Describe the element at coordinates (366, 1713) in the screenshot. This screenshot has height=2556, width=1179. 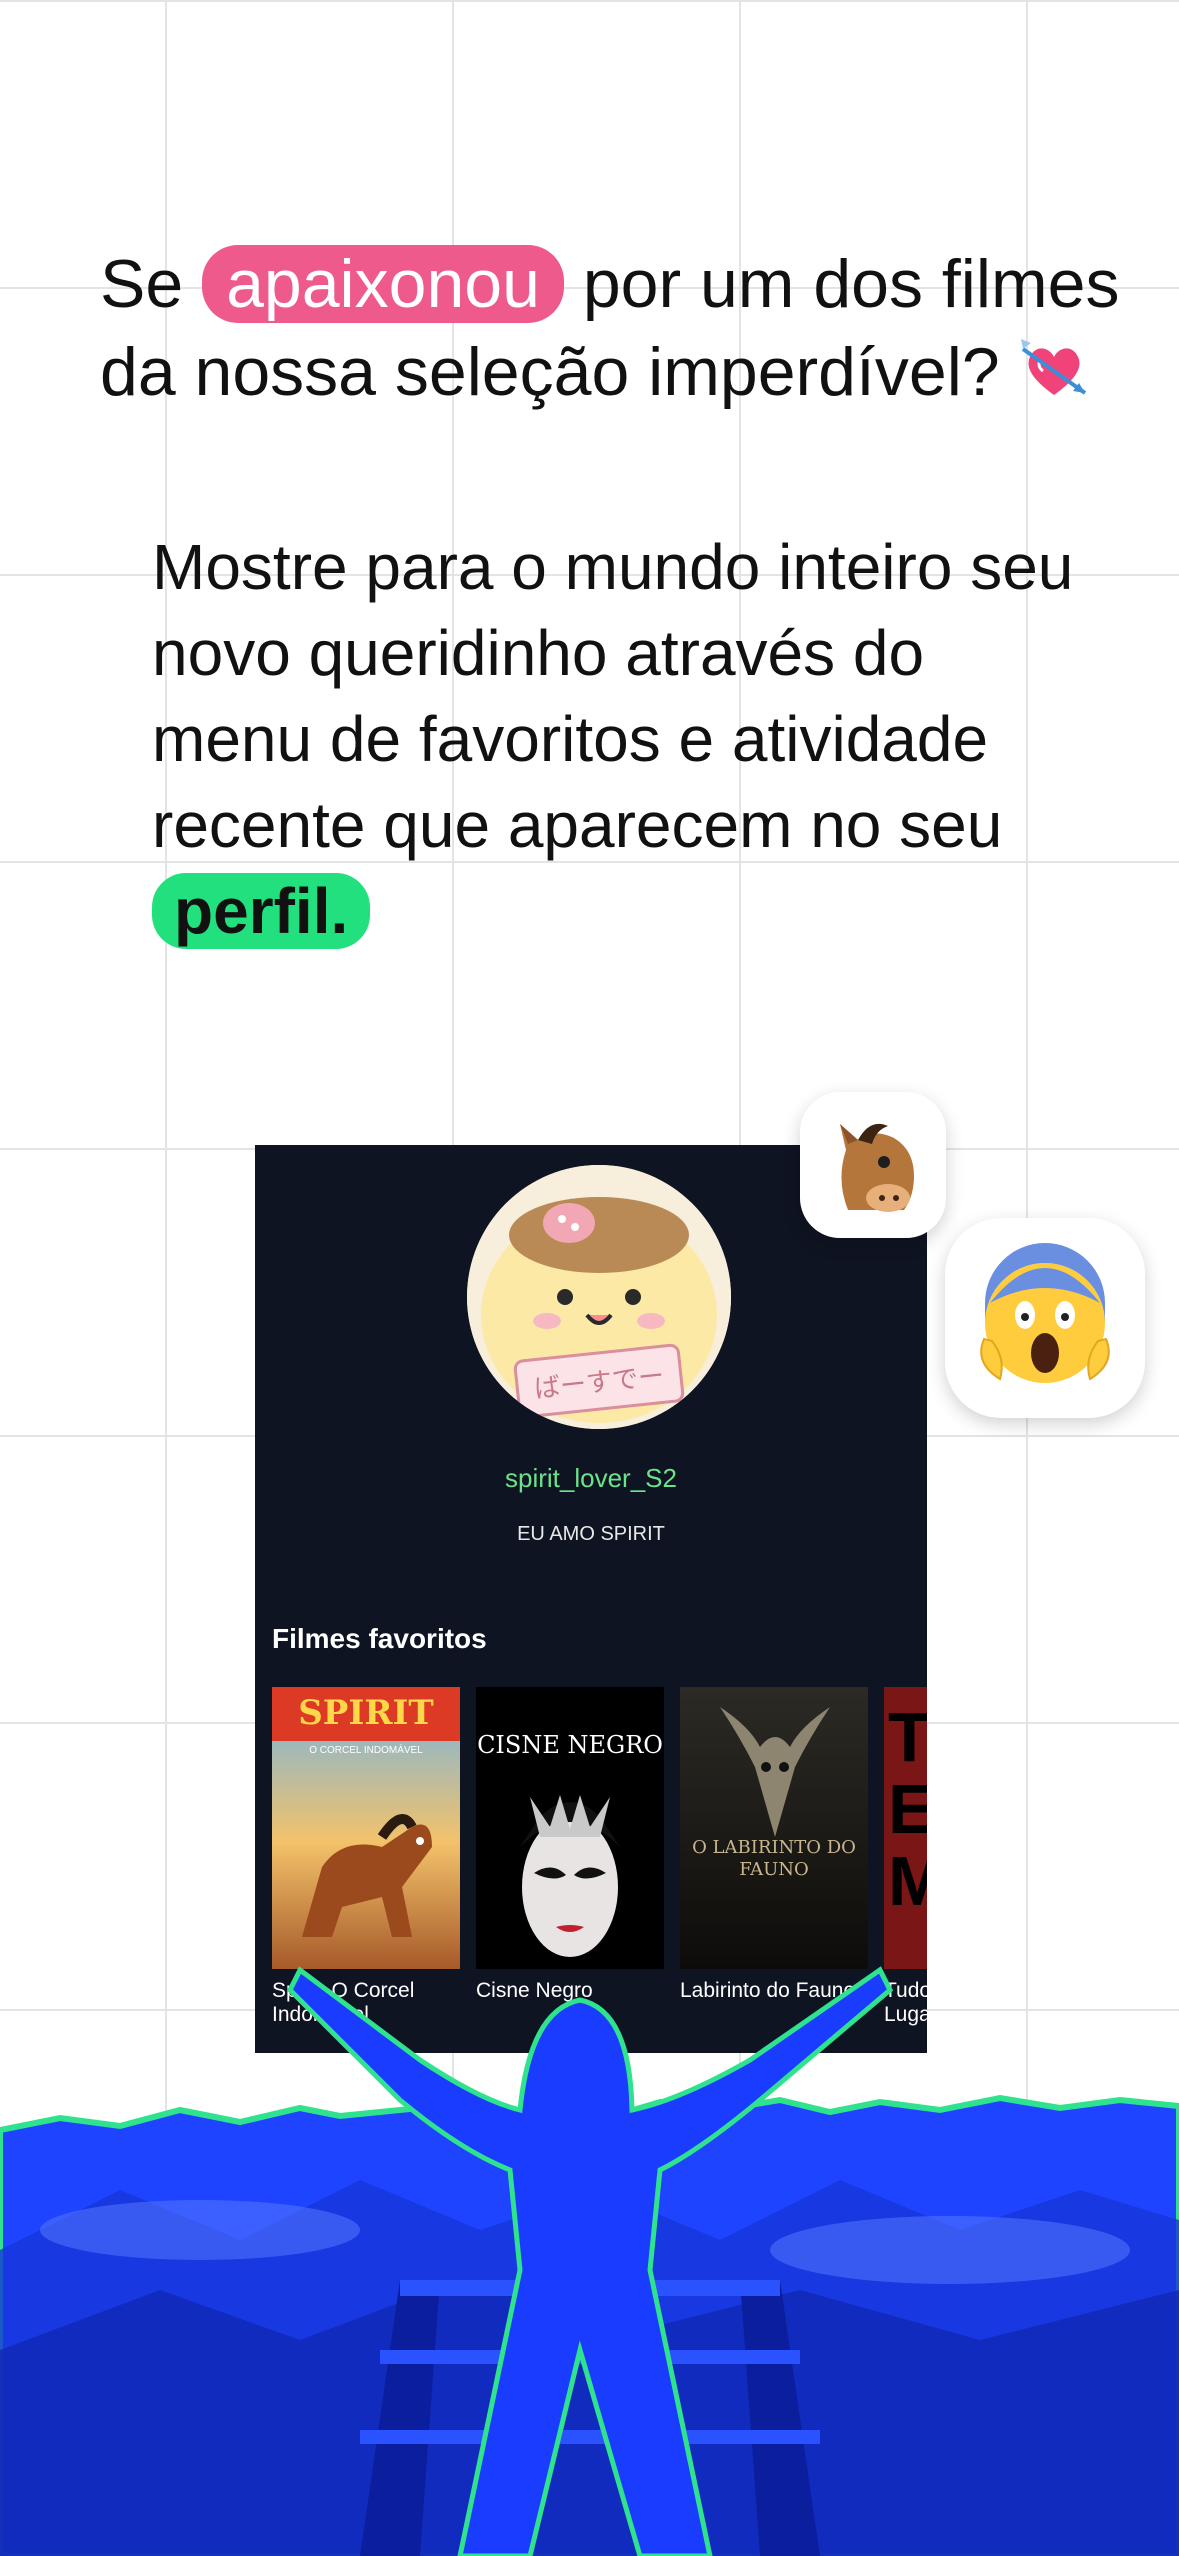
I see `poster-title: SPIRIT` at that location.